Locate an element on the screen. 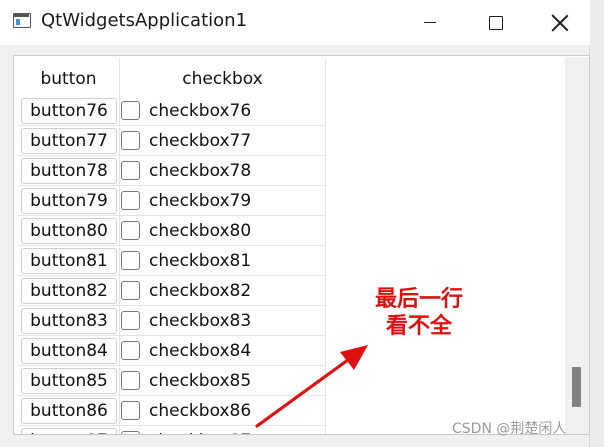 Image resolution: width=604 pixels, height=447 pixels. row-push-button: button81 is located at coordinates (69, 261).